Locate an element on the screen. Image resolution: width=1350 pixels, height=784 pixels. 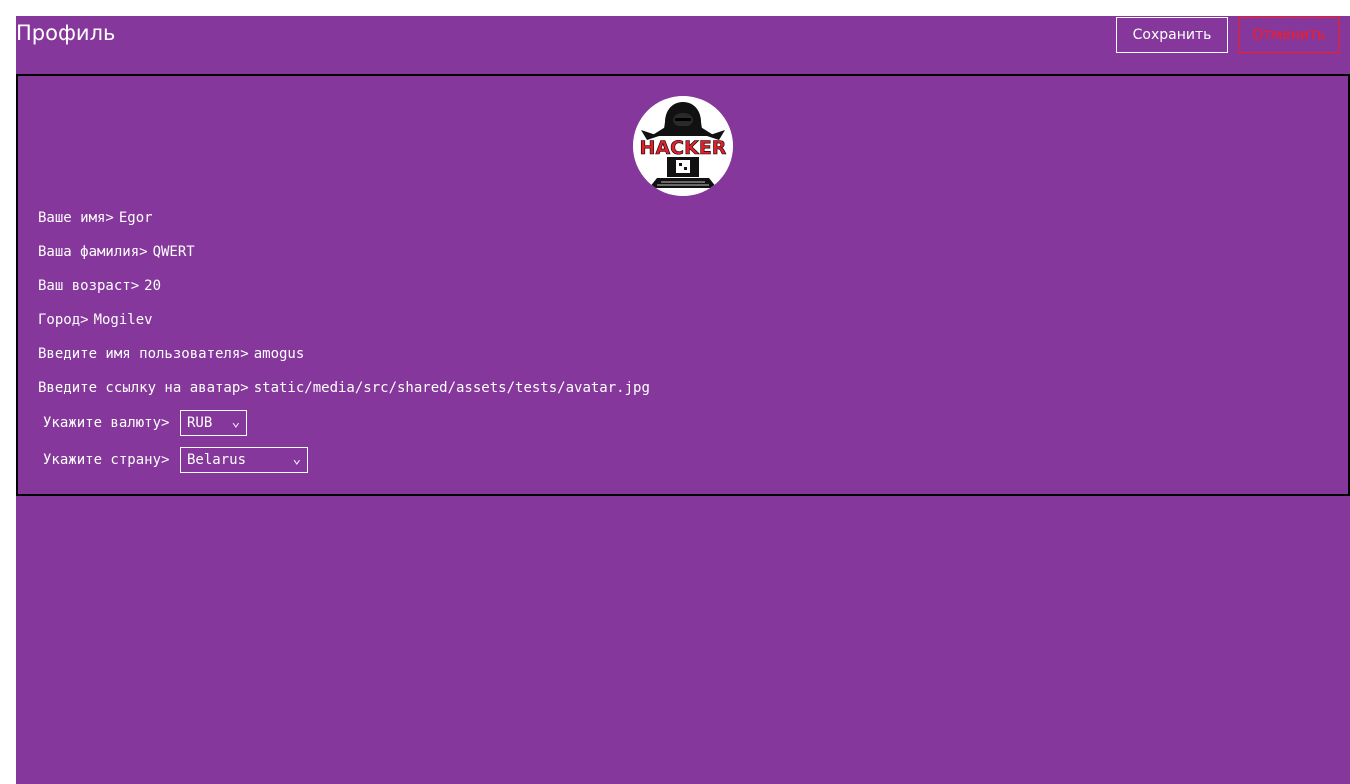
city-row: Город> Mogilev is located at coordinates (95, 320).